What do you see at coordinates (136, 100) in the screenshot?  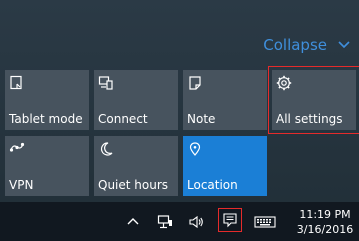 I see `tile-connect: Connect` at bounding box center [136, 100].